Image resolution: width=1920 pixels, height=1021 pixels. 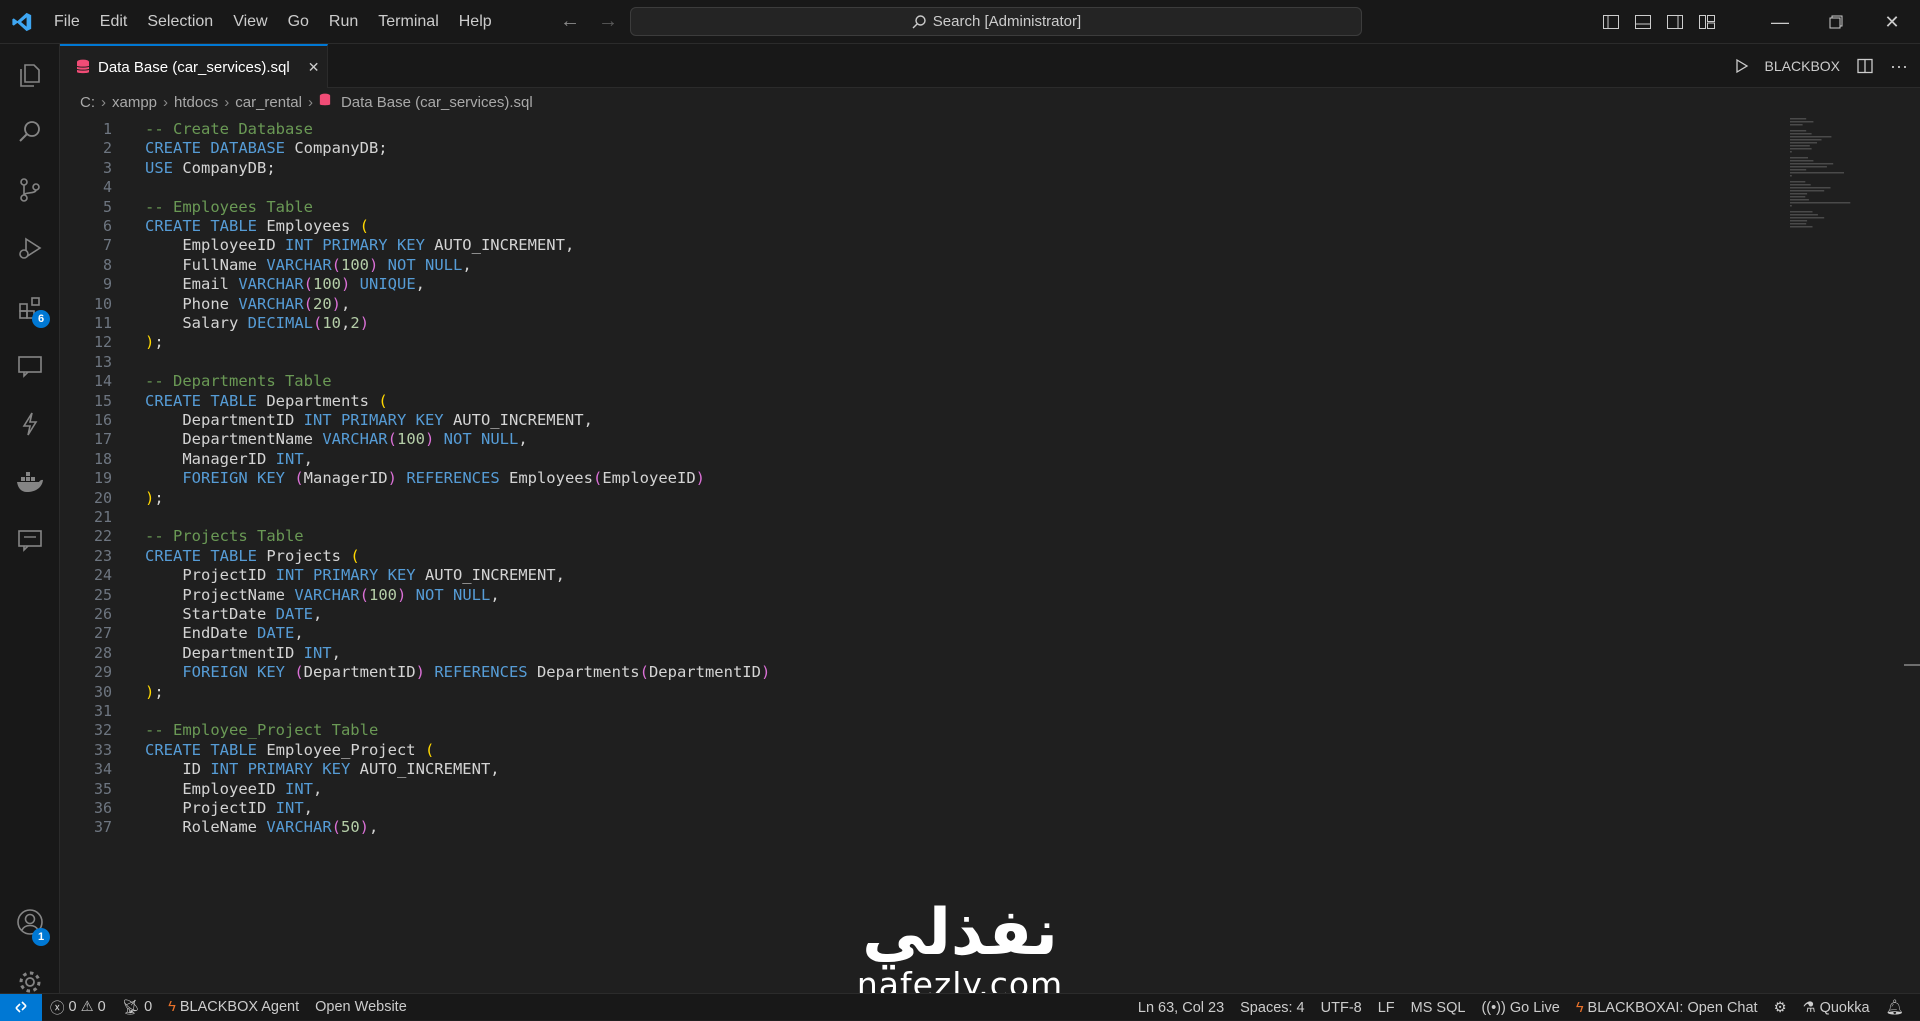 What do you see at coordinates (30, 922) in the screenshot?
I see `accounts-icon: 1` at bounding box center [30, 922].